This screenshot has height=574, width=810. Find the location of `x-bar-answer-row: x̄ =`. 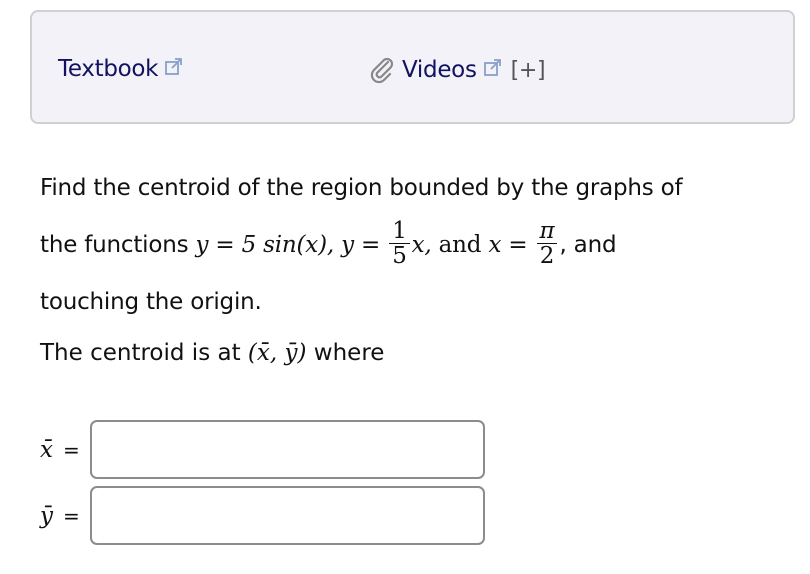

x-bar-answer-row: x̄ = is located at coordinates (262, 449).